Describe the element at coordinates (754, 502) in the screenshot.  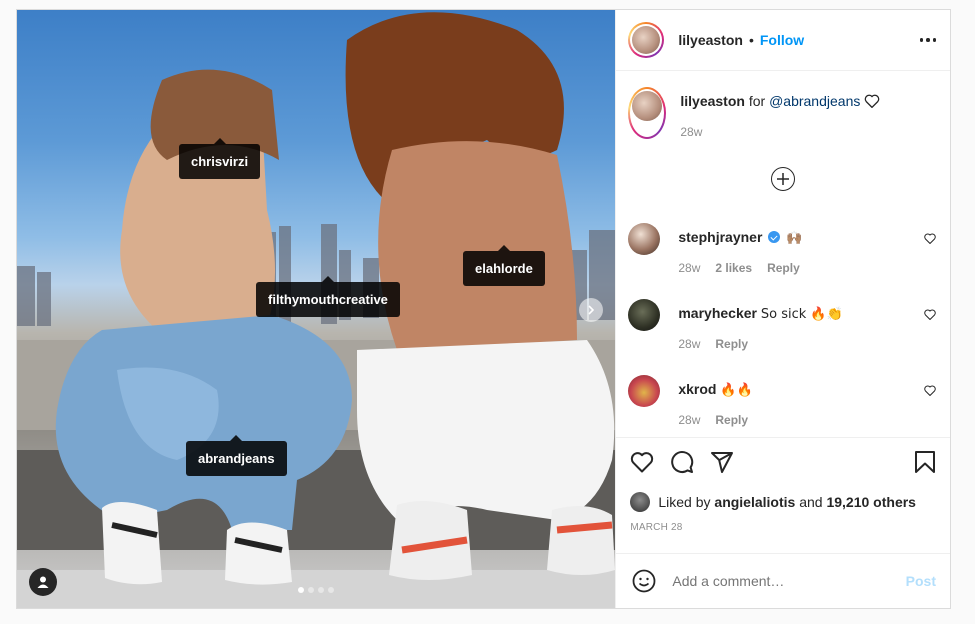
I see `likes-user: angielaliotis` at that location.